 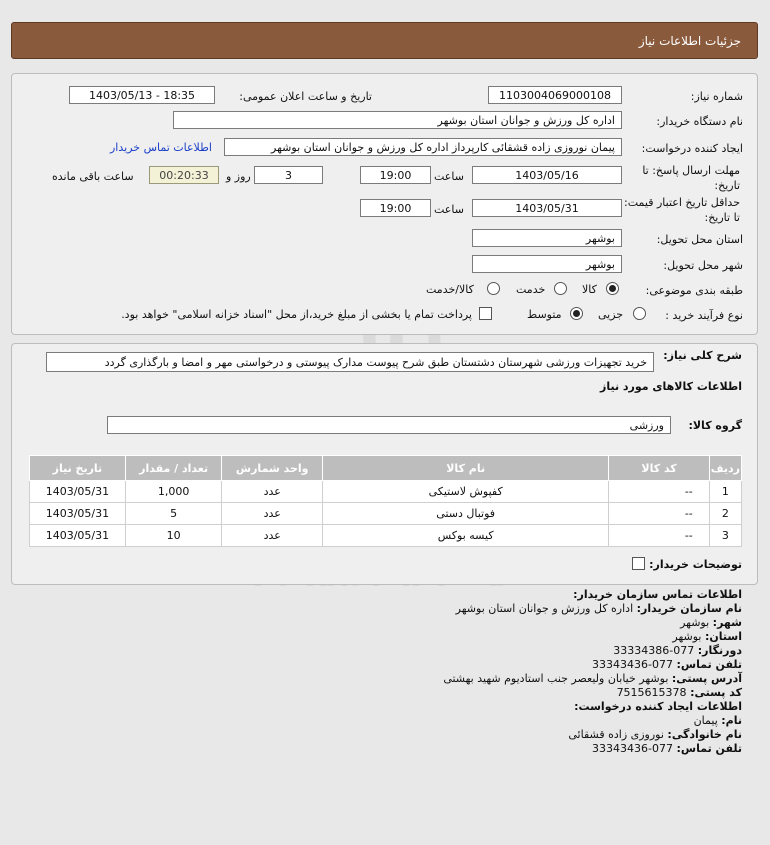 What do you see at coordinates (389, 425) in the screenshot?
I see `goods-group-field: ورزشی` at bounding box center [389, 425].